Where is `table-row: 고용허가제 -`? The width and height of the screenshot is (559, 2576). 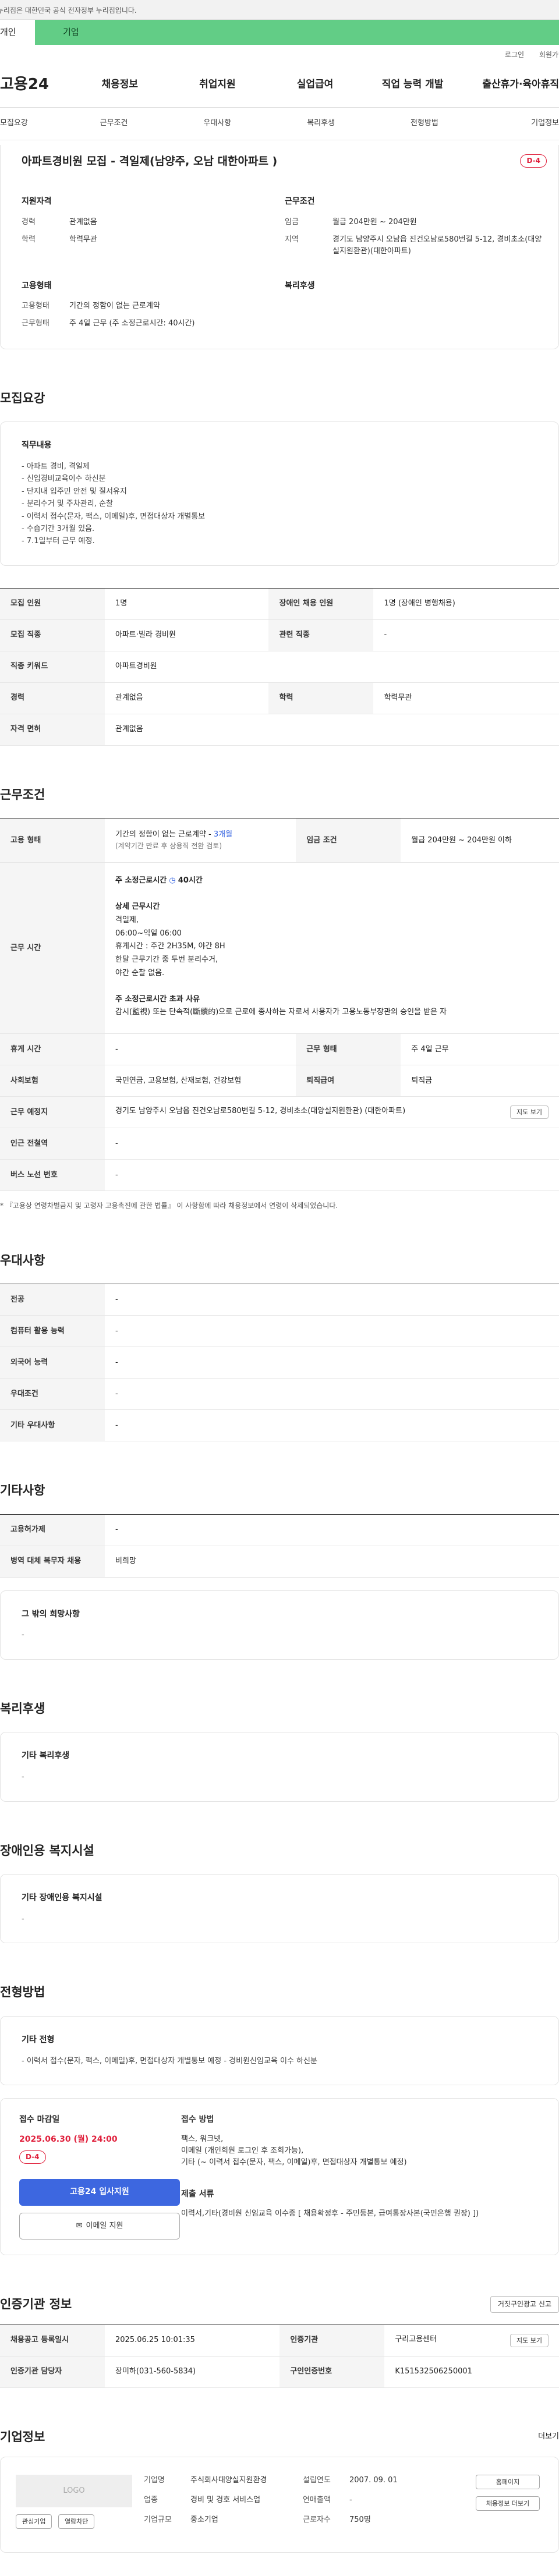
table-row: 고용허가제 - is located at coordinates (279, 1530).